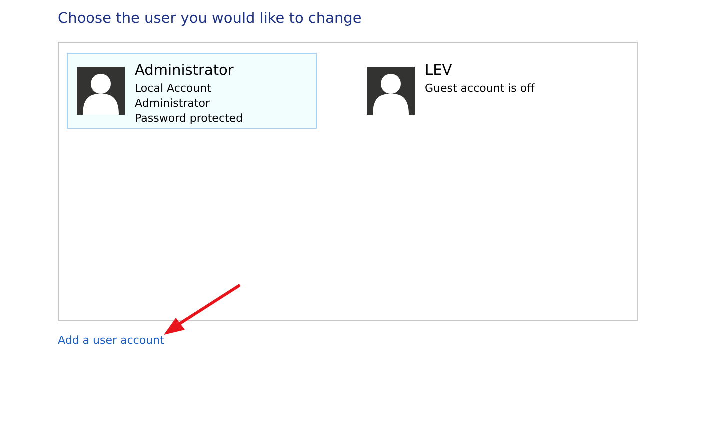 Image resolution: width=706 pixels, height=441 pixels. What do you see at coordinates (173, 88) in the screenshot?
I see `user-detail: Local Account` at bounding box center [173, 88].